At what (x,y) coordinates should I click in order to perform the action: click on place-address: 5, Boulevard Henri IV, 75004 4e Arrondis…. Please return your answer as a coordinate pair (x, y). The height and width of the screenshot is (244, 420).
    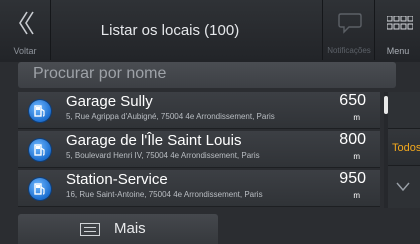
    Looking at the image, I should click on (163, 155).